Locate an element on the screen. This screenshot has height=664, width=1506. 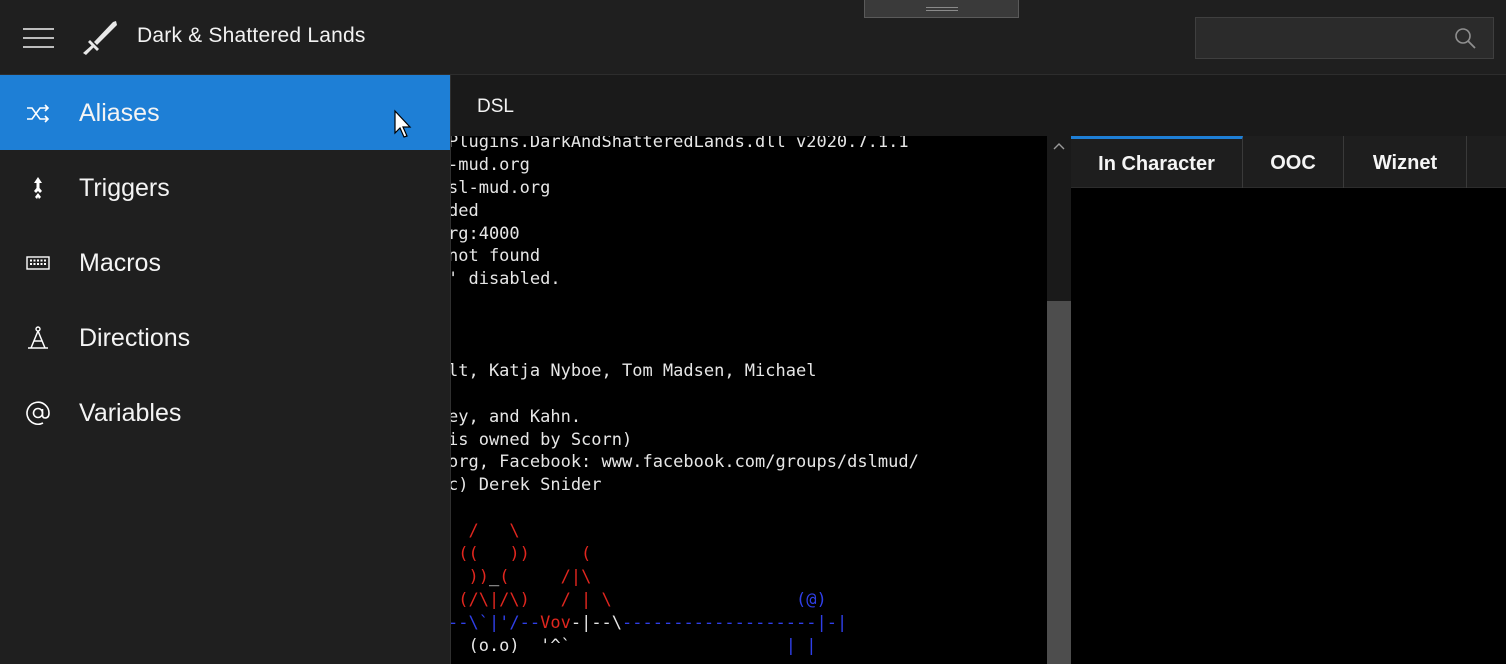
terminal-segment: -|--\ is located at coordinates (596, 622).